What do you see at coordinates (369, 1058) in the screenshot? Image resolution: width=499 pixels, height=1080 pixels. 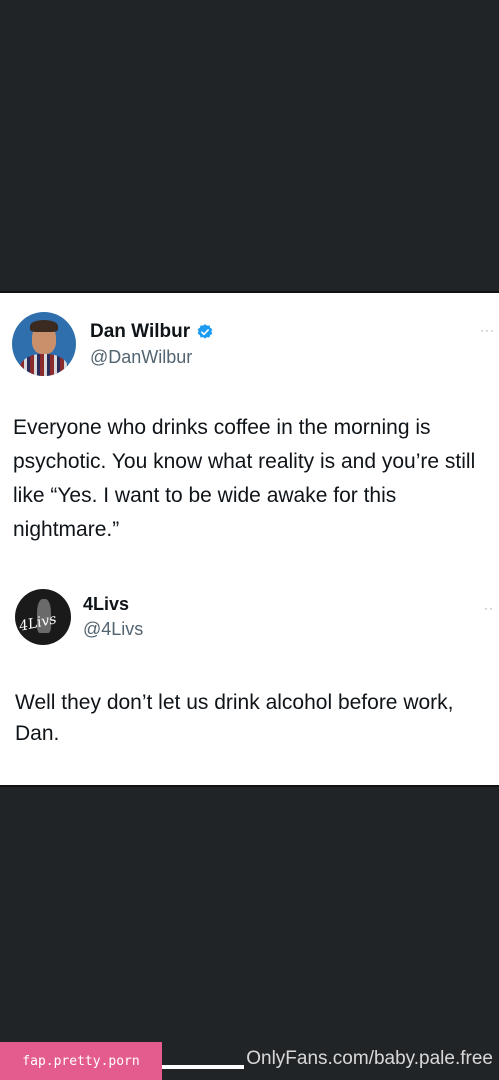 I see `watermark-text: OnlyFans.com/baby.pale.free` at bounding box center [369, 1058].